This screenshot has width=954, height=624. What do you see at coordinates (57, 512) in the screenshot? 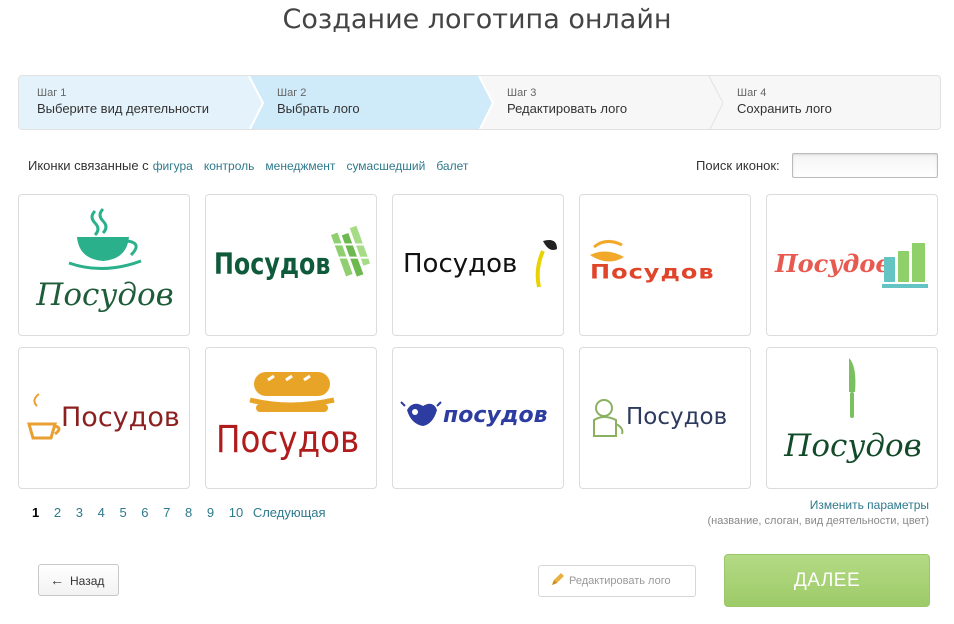
I see `page-link: 2` at bounding box center [57, 512].